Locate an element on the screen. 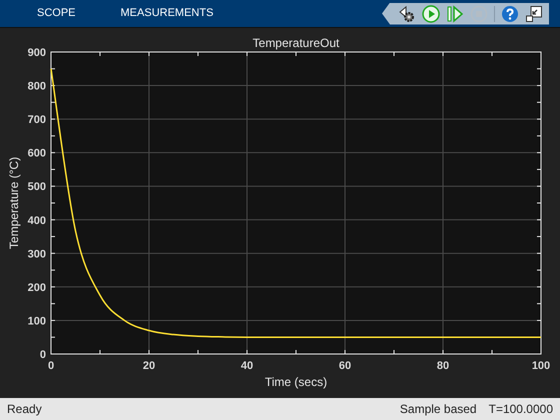 The image size is (560, 420). x-tick-label: 100 is located at coordinates (541, 366).